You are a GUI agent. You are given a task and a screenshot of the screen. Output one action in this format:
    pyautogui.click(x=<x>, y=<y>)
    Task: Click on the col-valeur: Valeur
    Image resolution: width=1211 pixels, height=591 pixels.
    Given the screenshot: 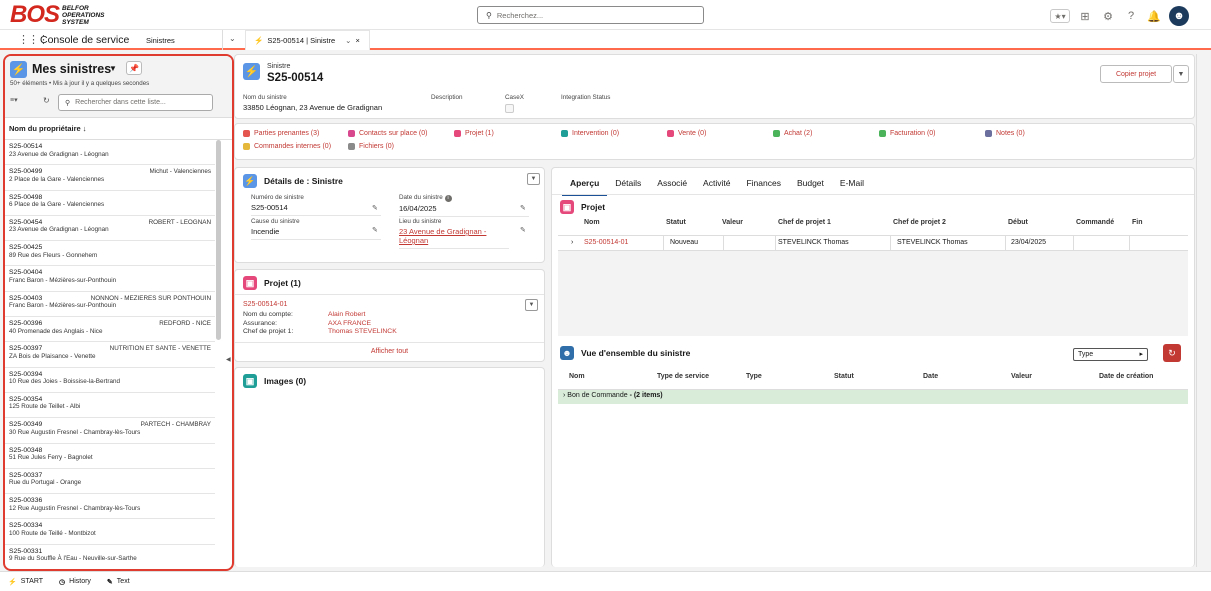 What is the action you would take?
    pyautogui.click(x=732, y=222)
    